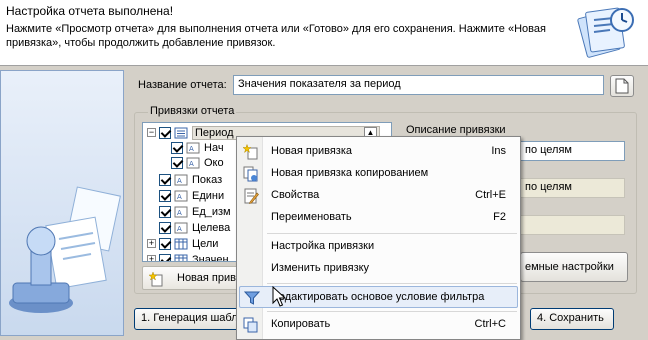 The height and width of the screenshot is (340, 648). What do you see at coordinates (378, 247) in the screenshot?
I see `menu-item-binding-settings: Настройка привязки` at bounding box center [378, 247].